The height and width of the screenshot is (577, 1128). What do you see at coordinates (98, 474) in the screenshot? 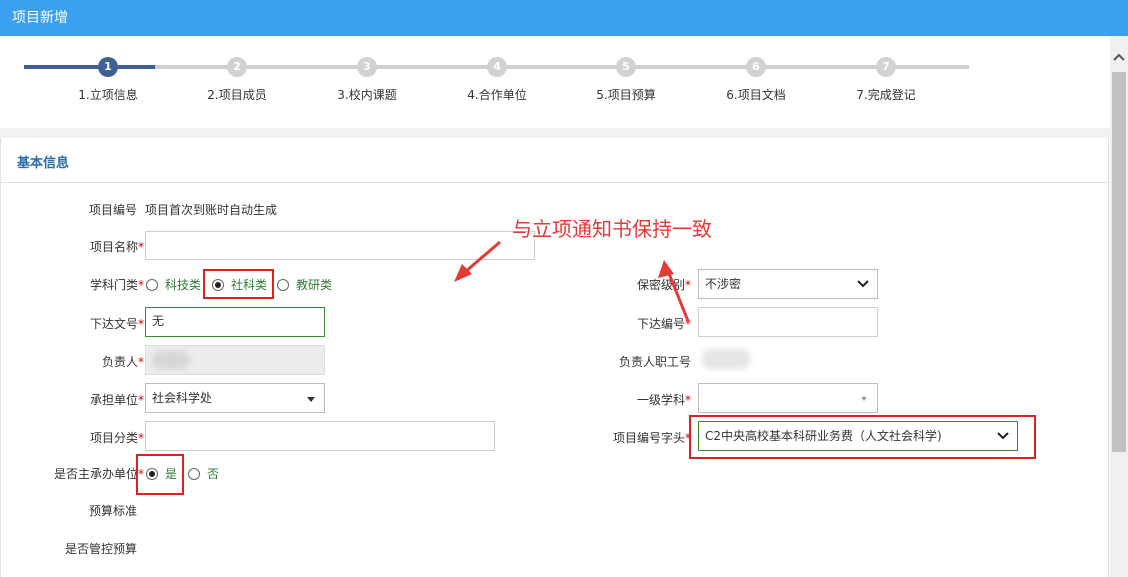
I see `main-unit-label: 是否主承办单位*` at bounding box center [98, 474].